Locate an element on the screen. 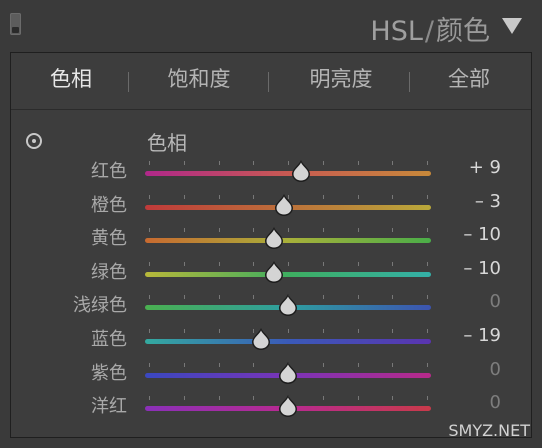 The image size is (542, 448). slider-label: 蓝色 is located at coordinates (109, 339).